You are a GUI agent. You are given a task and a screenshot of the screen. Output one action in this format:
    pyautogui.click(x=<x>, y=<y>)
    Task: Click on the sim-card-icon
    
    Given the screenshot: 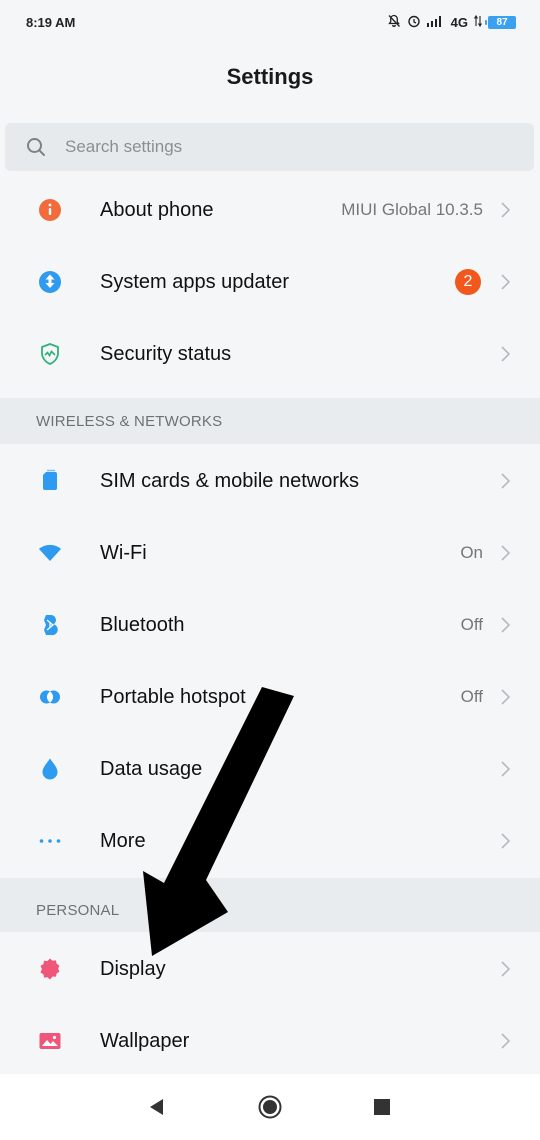 What is the action you would take?
    pyautogui.click(x=50, y=481)
    